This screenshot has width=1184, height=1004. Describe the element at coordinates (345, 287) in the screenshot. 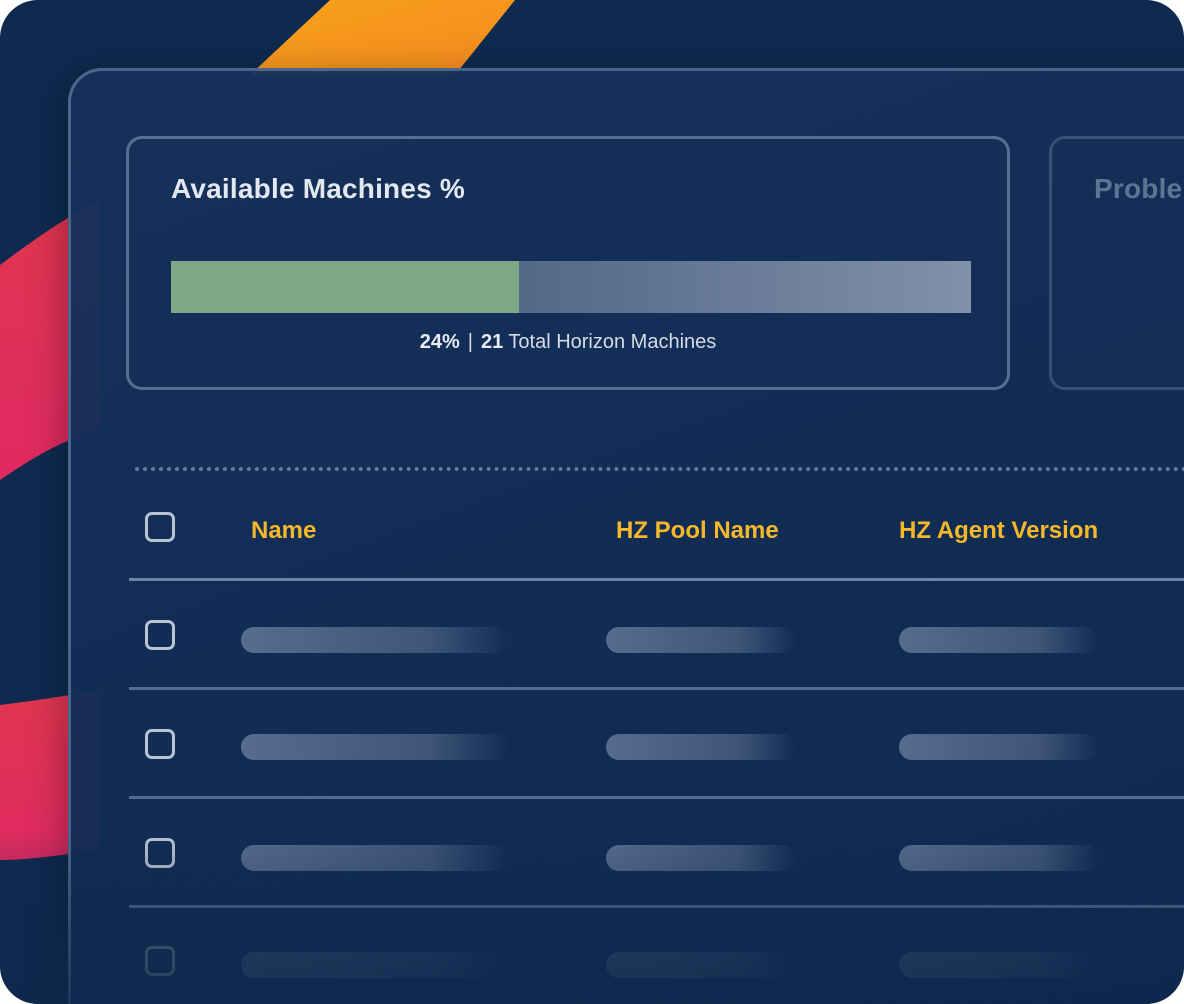

I see `availability-progress-fill` at that location.